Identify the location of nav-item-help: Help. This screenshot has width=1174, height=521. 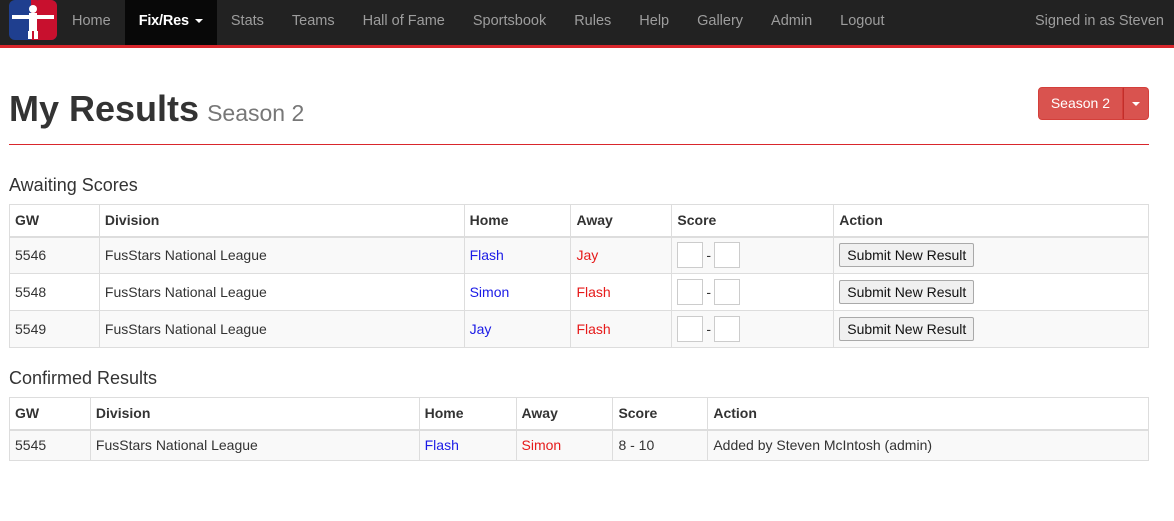
(654, 22).